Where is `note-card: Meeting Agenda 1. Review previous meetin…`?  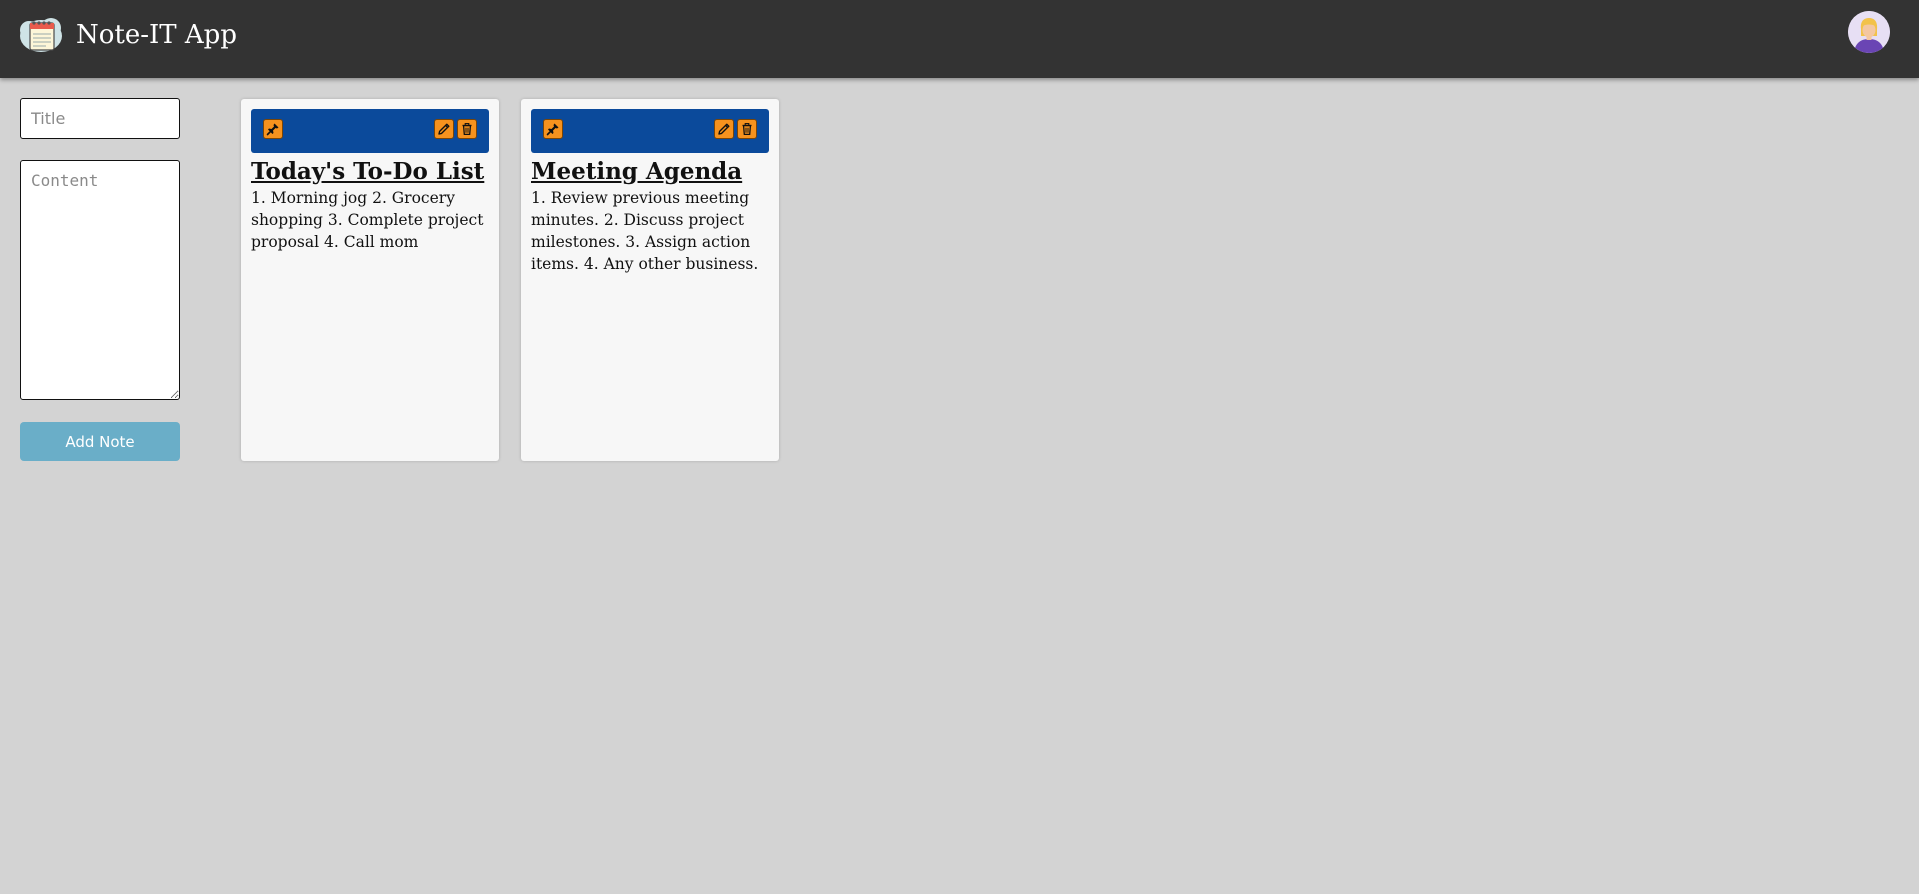 note-card: Meeting Agenda 1. Review previous meetin… is located at coordinates (650, 280).